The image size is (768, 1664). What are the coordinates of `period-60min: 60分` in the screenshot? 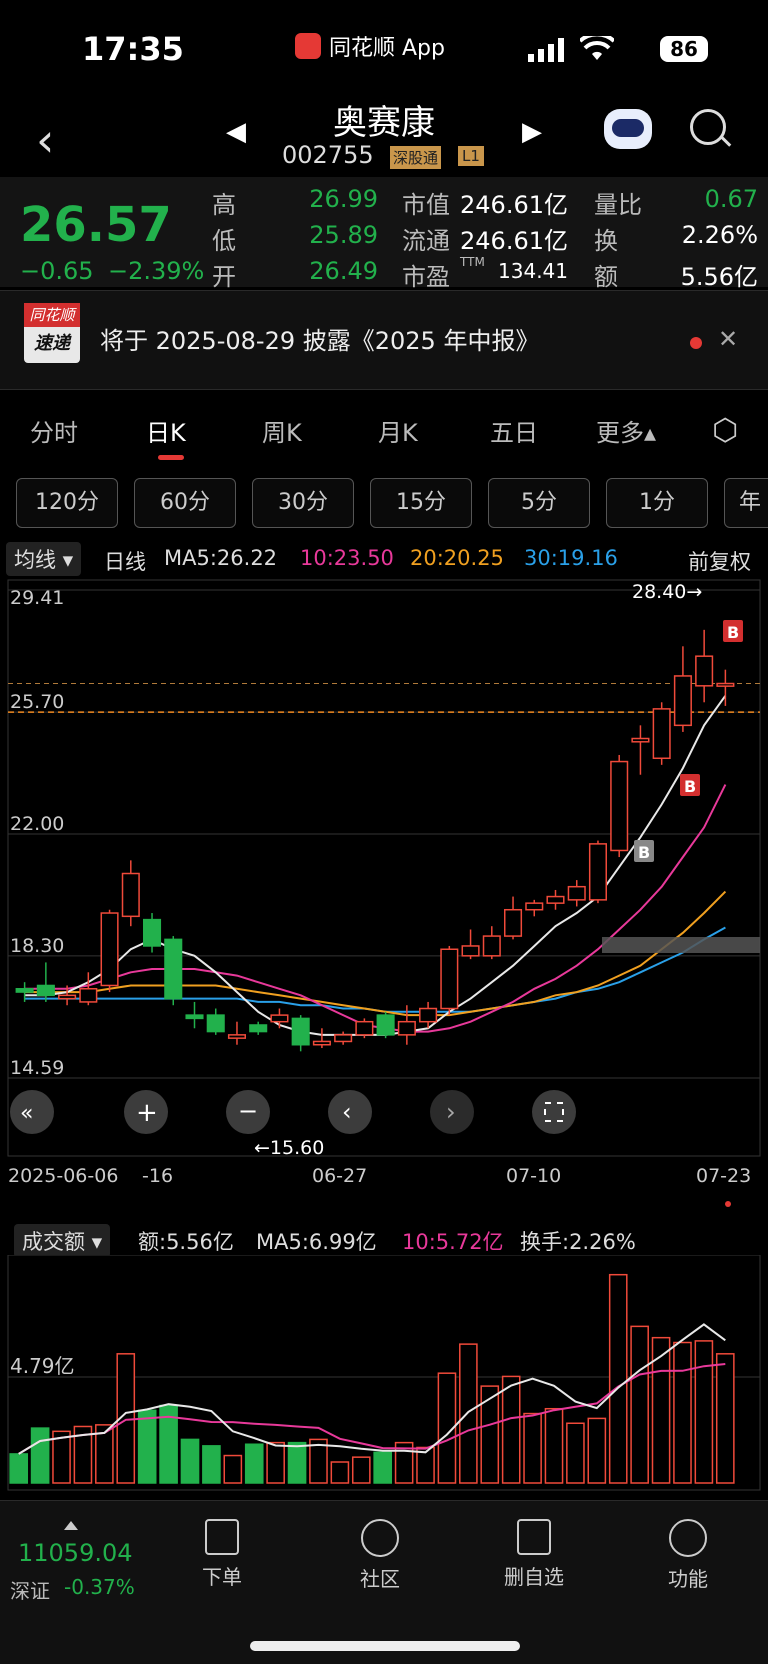 It's located at (185, 503).